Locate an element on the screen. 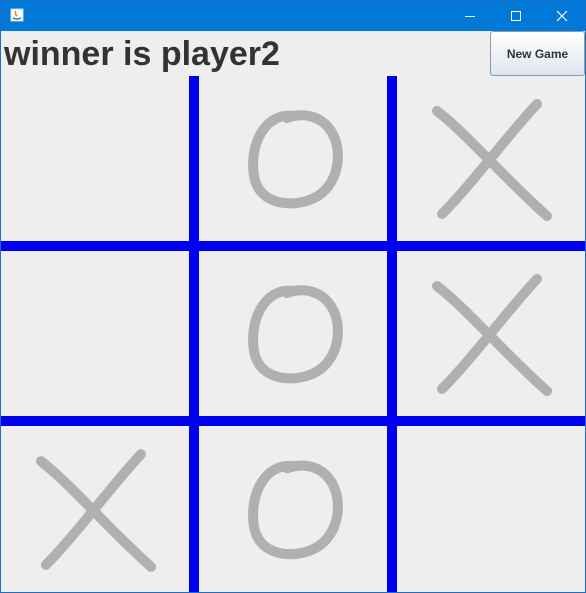 This screenshot has width=586, height=593. maximize-icon is located at coordinates (516, 16).